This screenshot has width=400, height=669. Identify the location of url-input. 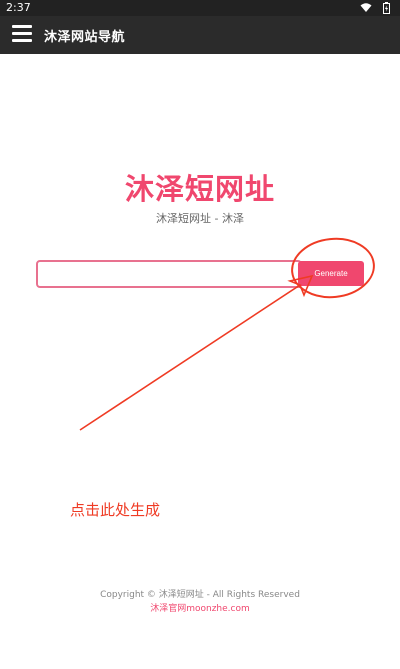
(169, 274).